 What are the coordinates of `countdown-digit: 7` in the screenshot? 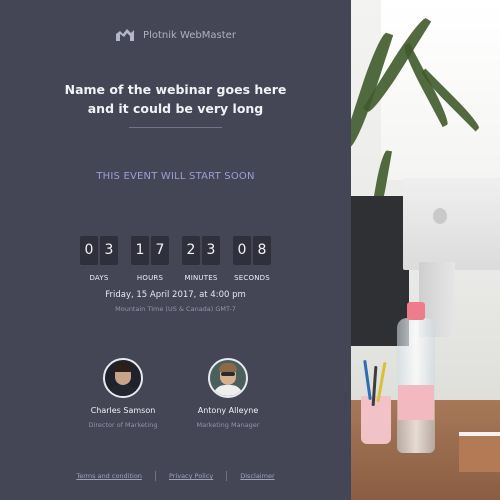 It's located at (160, 250).